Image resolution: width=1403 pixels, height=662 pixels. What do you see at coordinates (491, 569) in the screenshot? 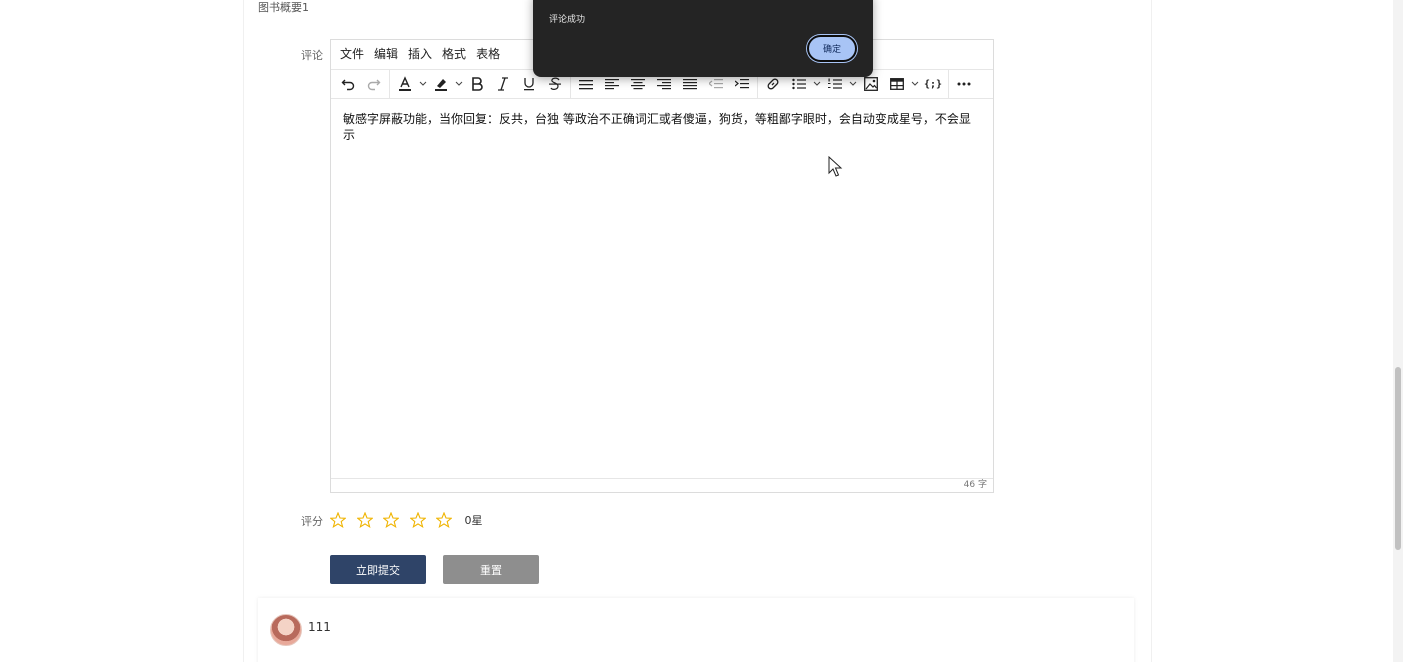
I see `reset-button: 重置` at bounding box center [491, 569].